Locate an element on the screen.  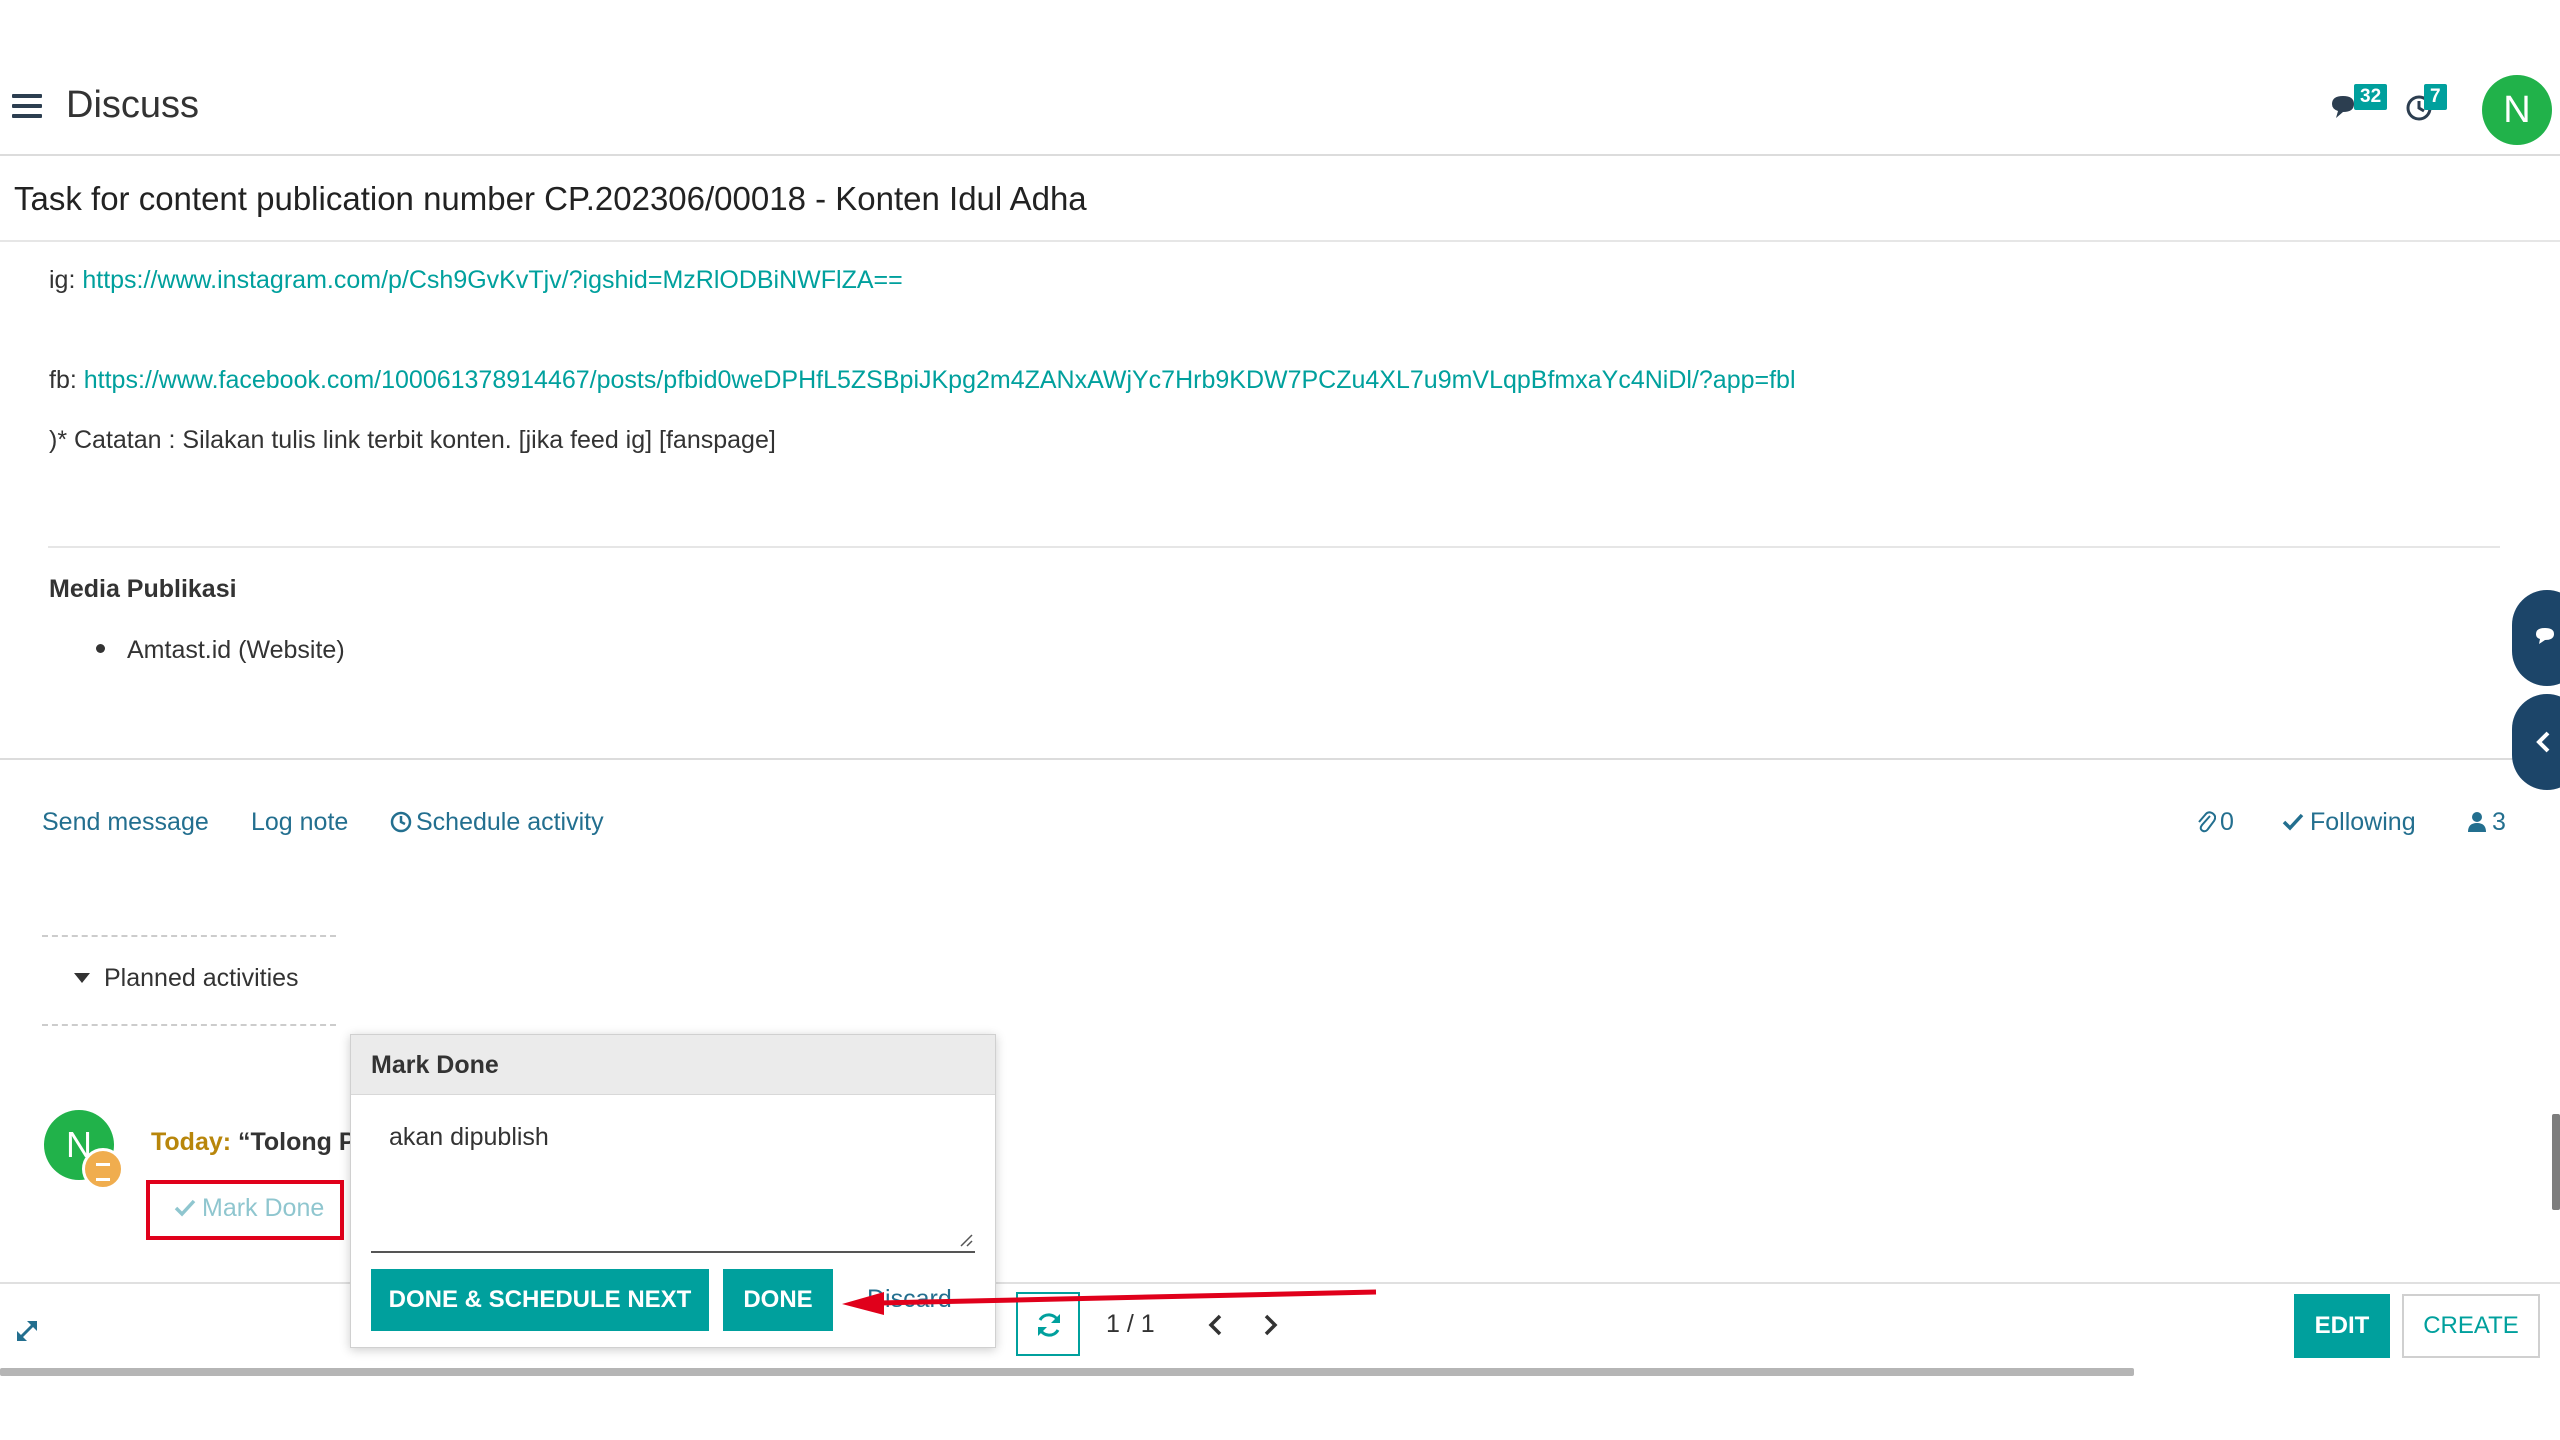
activity-type-icon is located at coordinates (103, 1169).